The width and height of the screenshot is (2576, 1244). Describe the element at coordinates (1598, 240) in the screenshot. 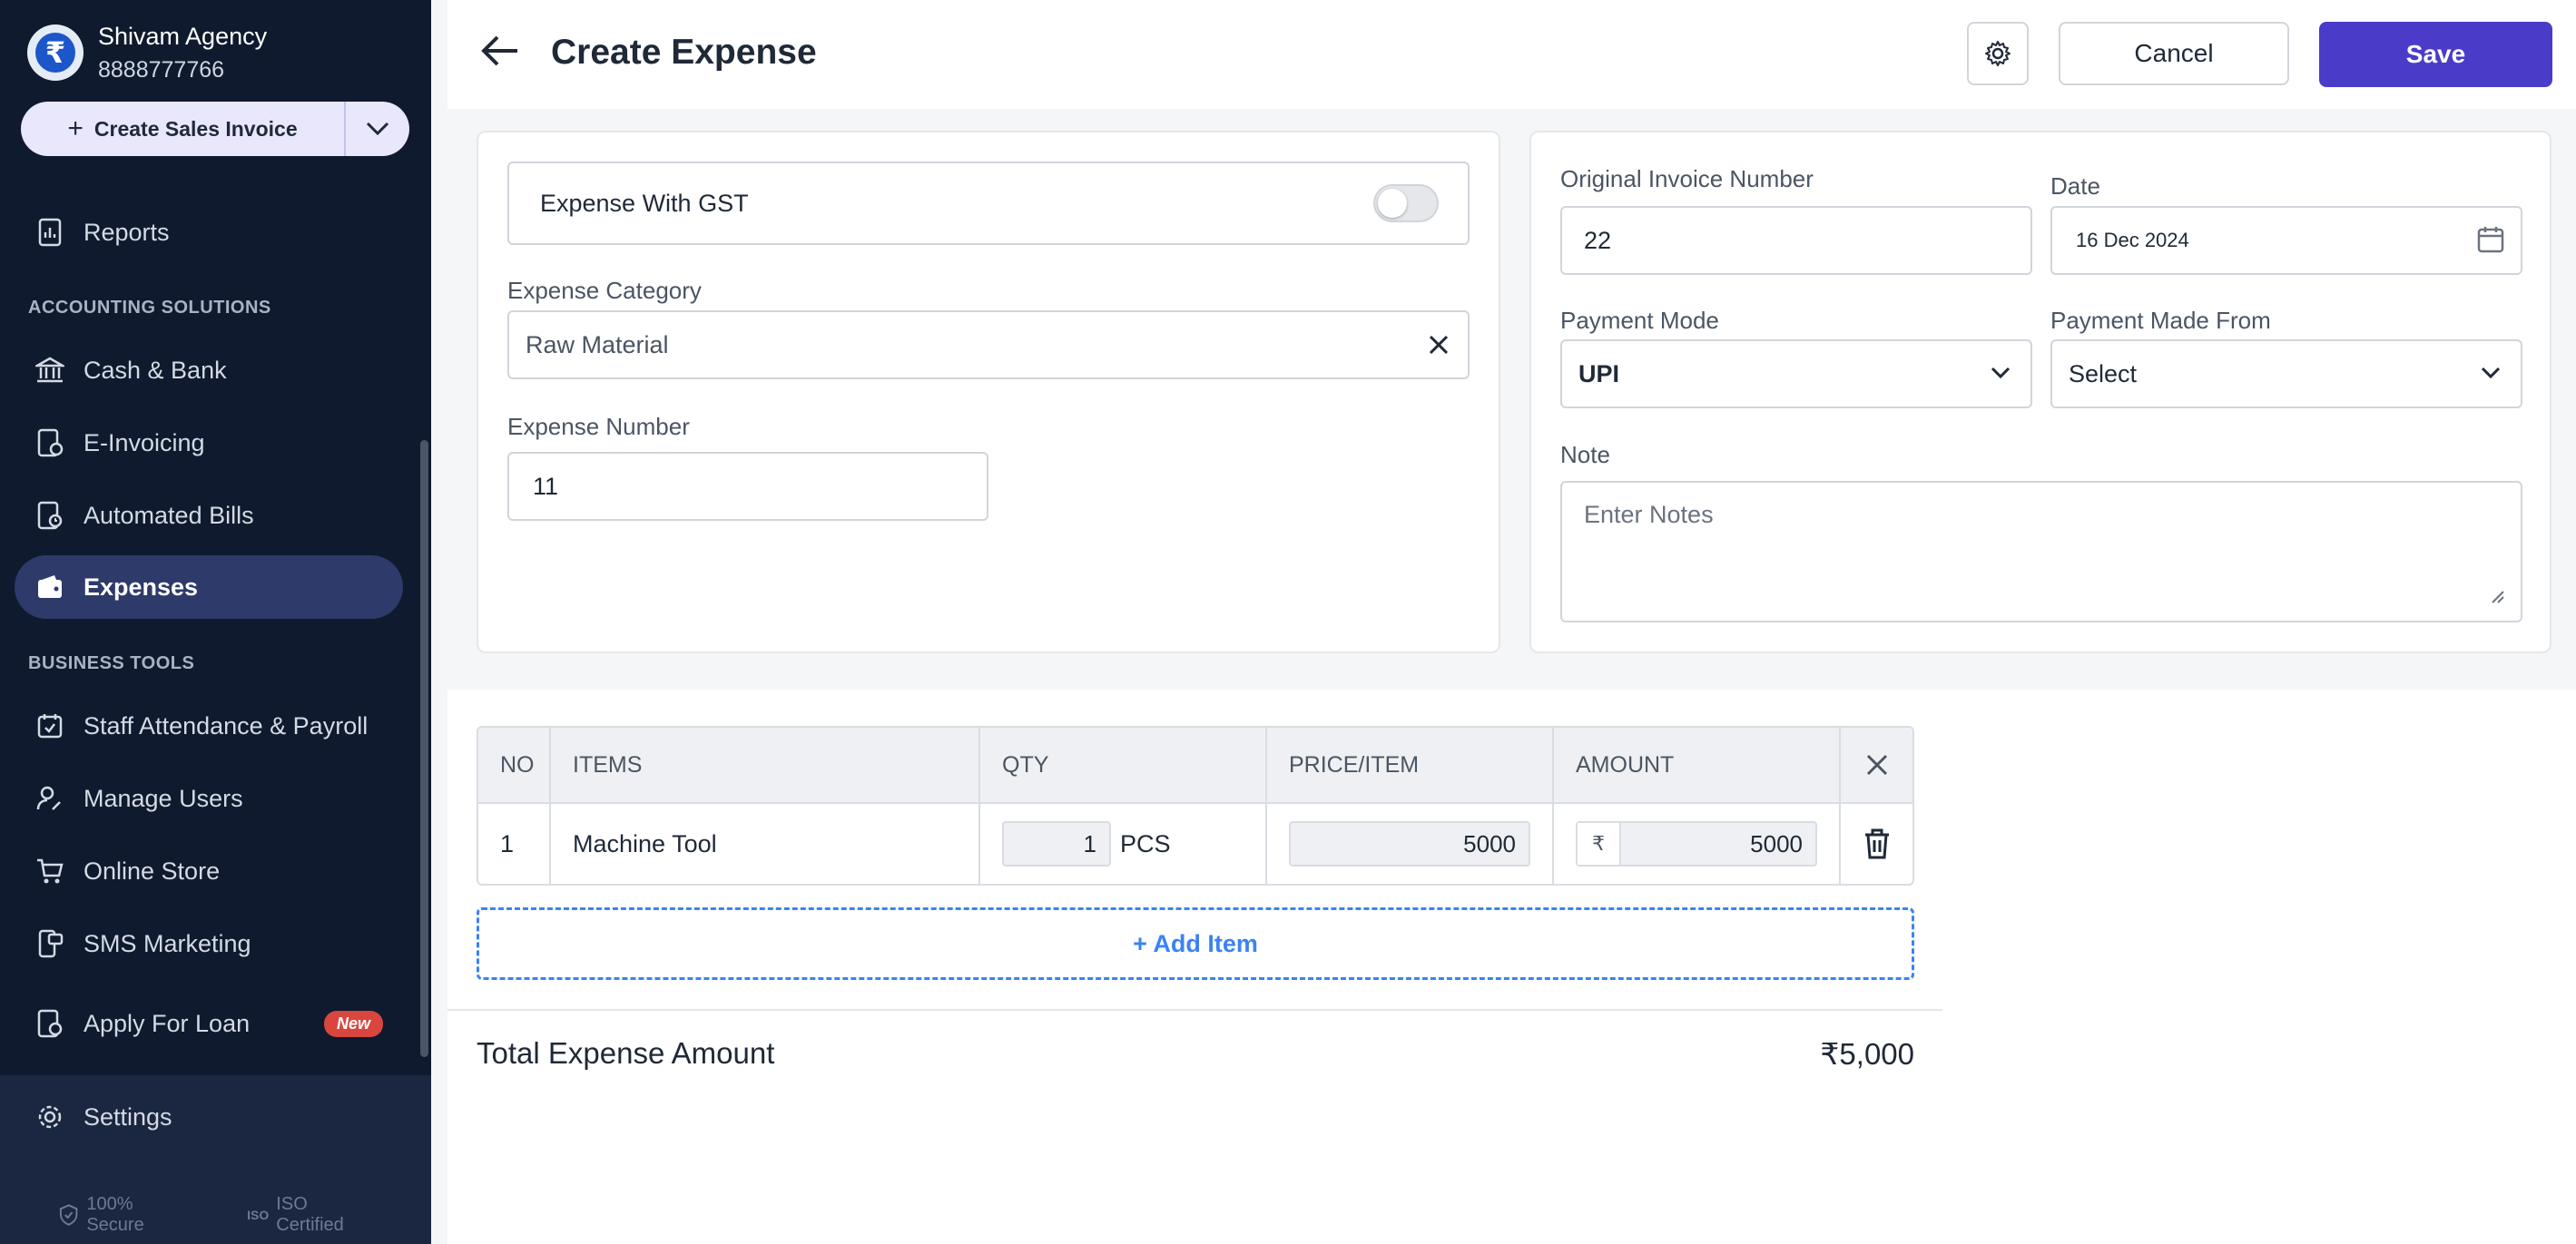

I see `invoice-number-value: 22` at that location.